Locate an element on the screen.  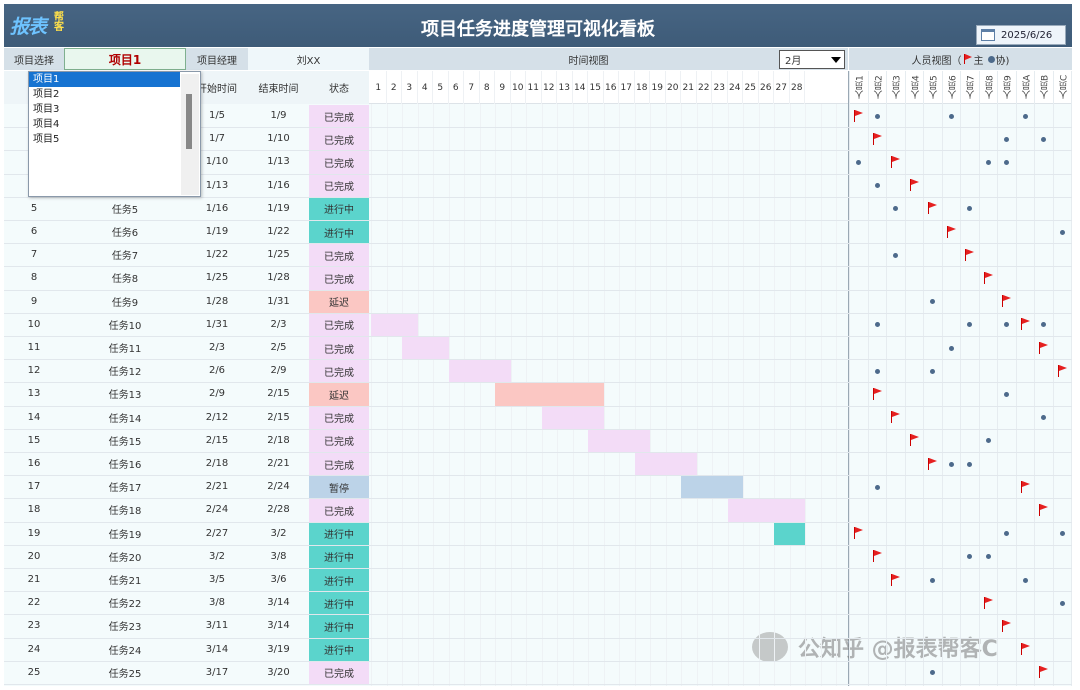
row-no: 5 is located at coordinates (34, 208).